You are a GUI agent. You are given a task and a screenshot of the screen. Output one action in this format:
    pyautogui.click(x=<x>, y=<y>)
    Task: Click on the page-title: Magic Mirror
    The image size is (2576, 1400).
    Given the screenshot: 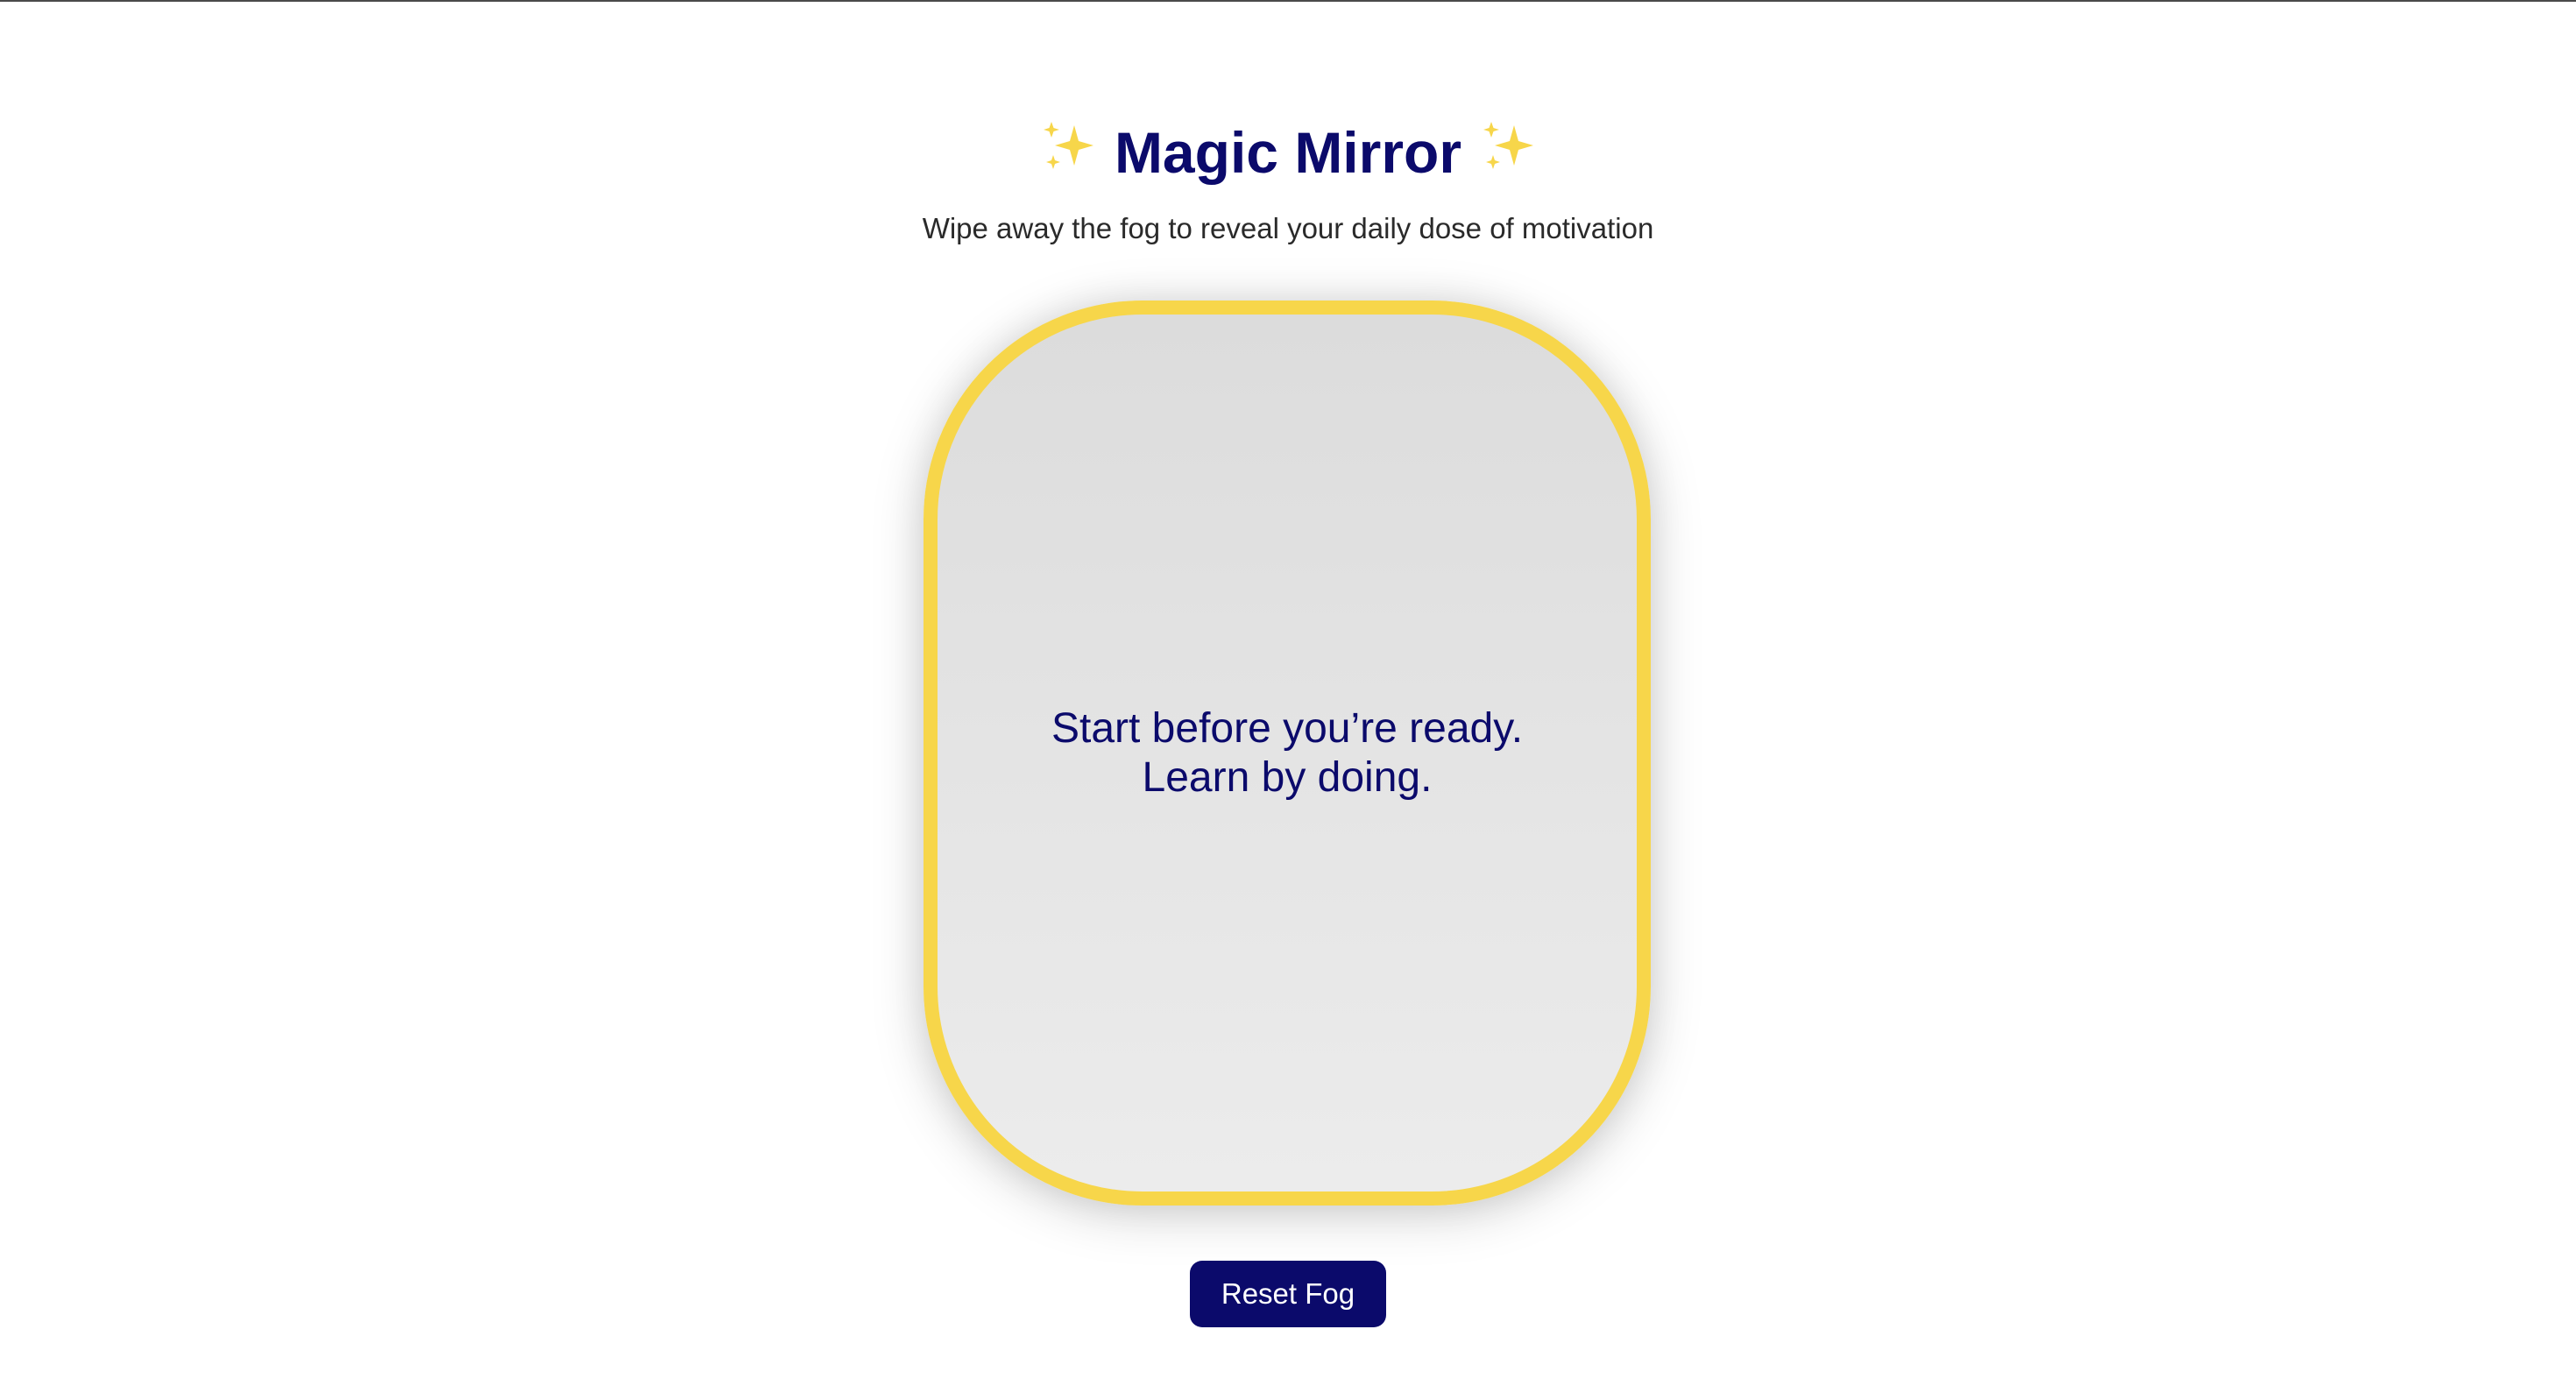 What is the action you would take?
    pyautogui.click(x=1288, y=149)
    